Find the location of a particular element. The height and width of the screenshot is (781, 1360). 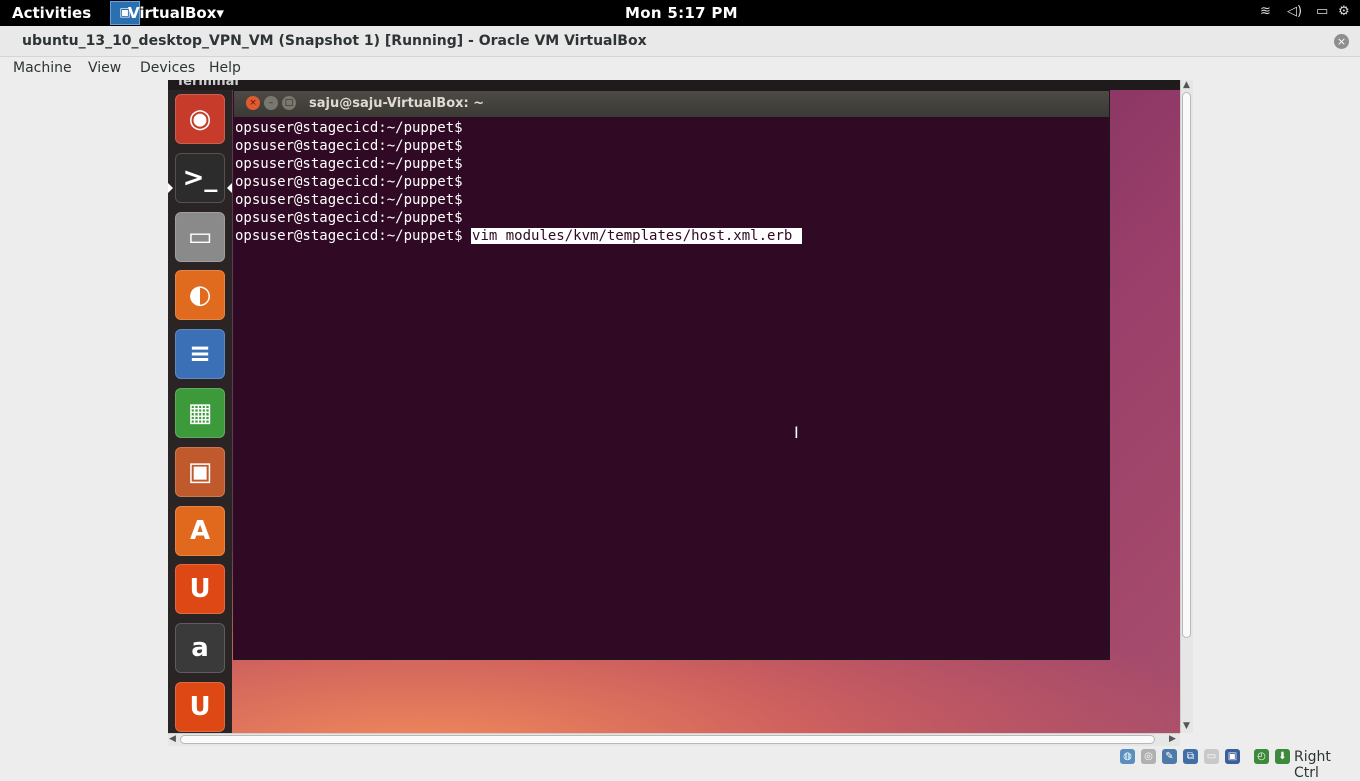

horizontal-scrollbar: ◀ ▶ is located at coordinates (674, 739).